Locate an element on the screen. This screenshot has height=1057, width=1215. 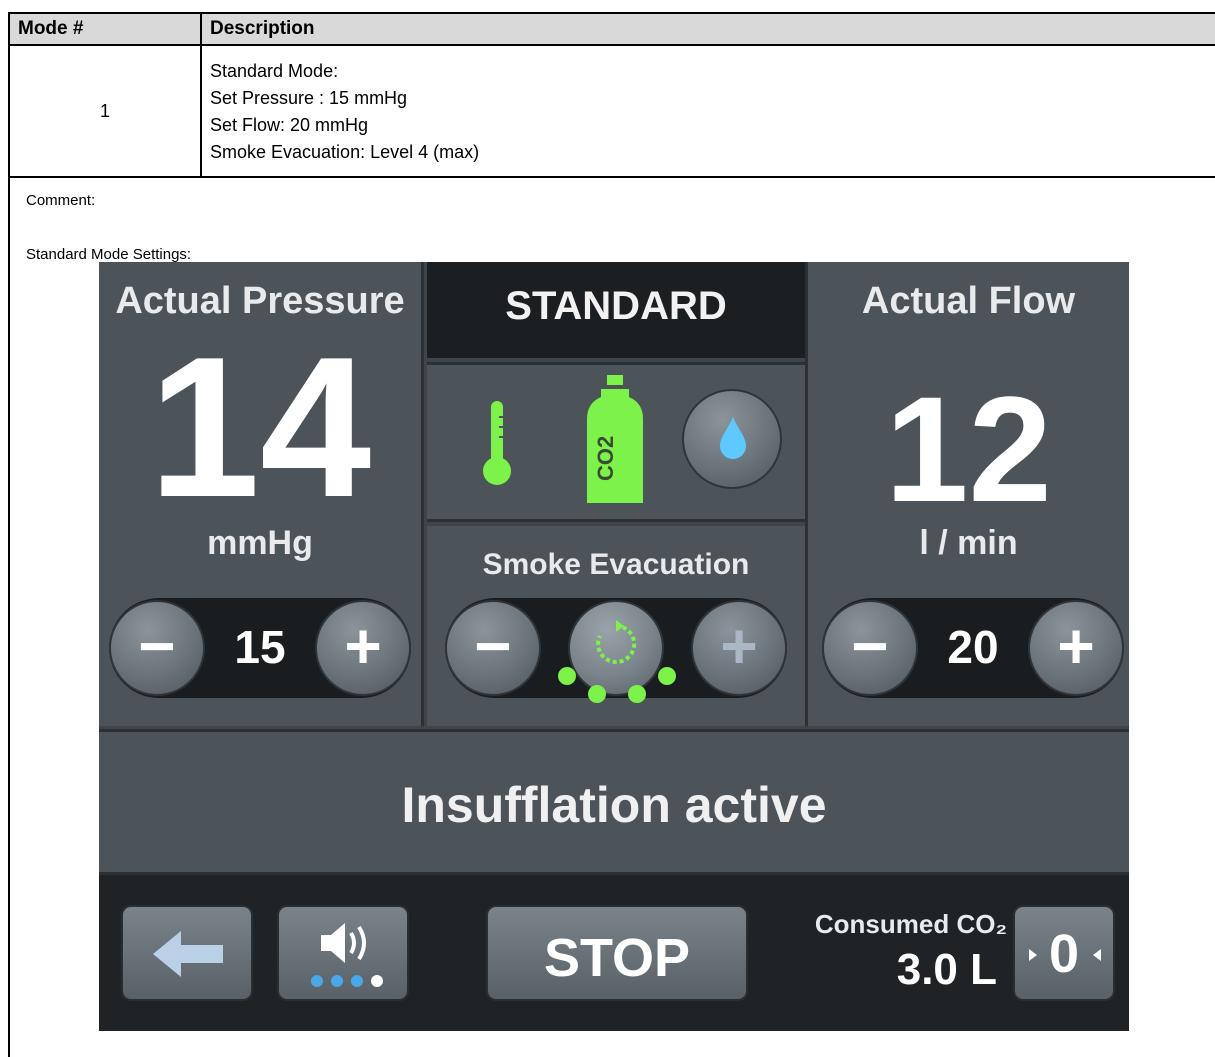
description-line: Standard Mode: is located at coordinates (274, 71).